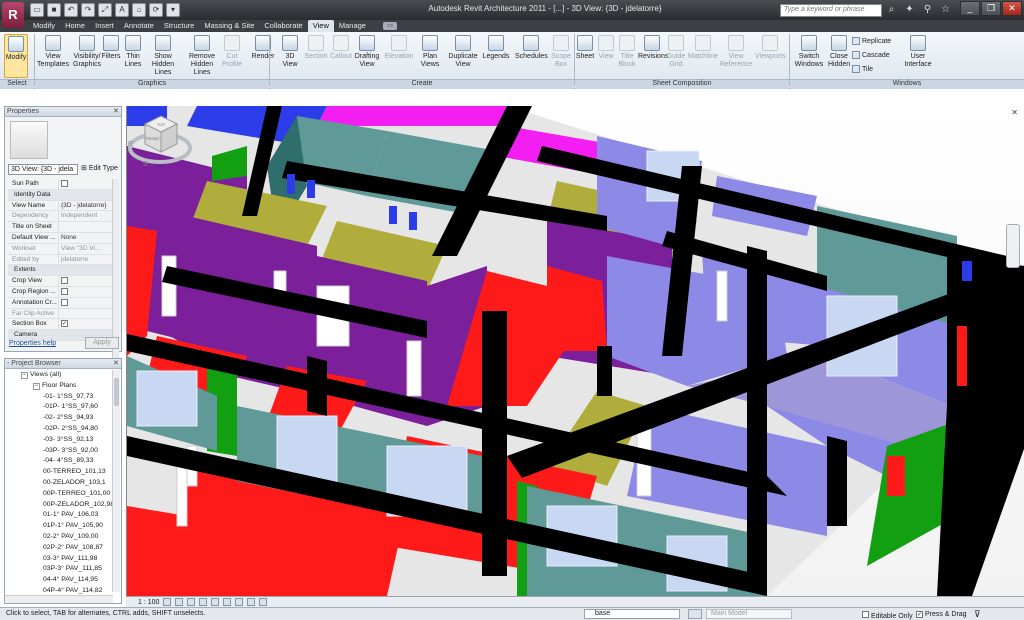 The height and width of the screenshot is (620, 1024). I want to click on scroll-thumb, so click(116, 392).